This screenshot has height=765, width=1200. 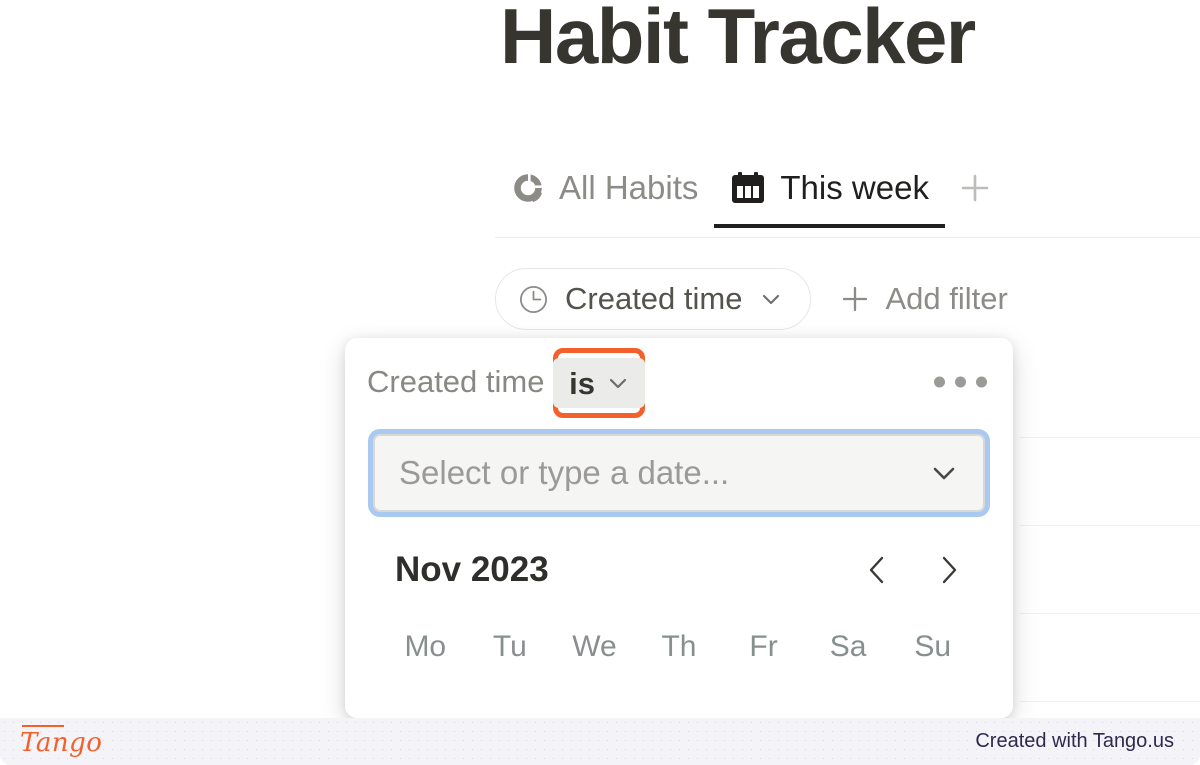 I want to click on calendar-header: Nov 2023, so click(x=679, y=570).